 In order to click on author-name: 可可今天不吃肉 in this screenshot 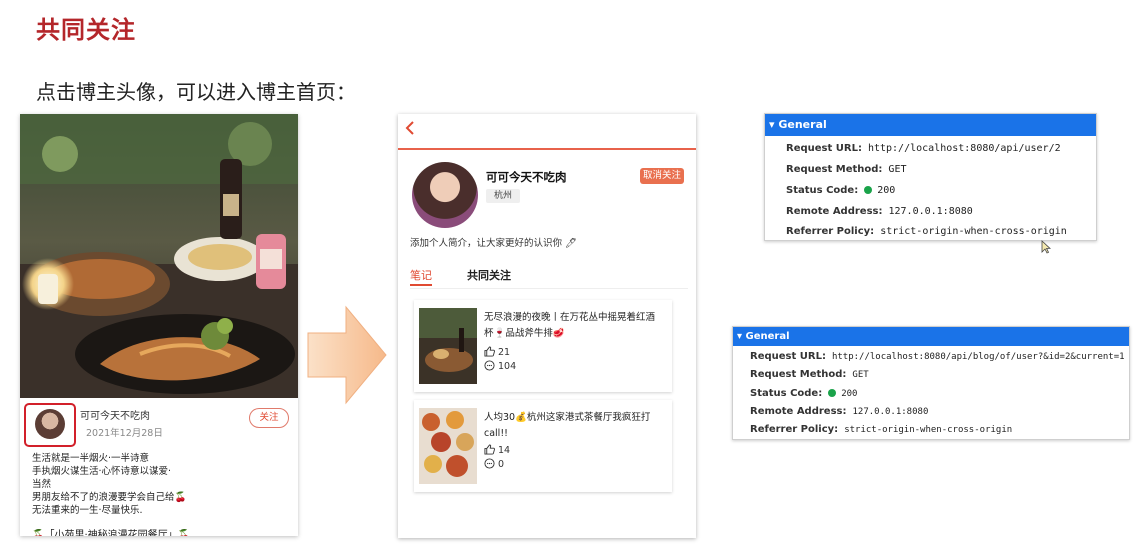, I will do `click(115, 414)`.